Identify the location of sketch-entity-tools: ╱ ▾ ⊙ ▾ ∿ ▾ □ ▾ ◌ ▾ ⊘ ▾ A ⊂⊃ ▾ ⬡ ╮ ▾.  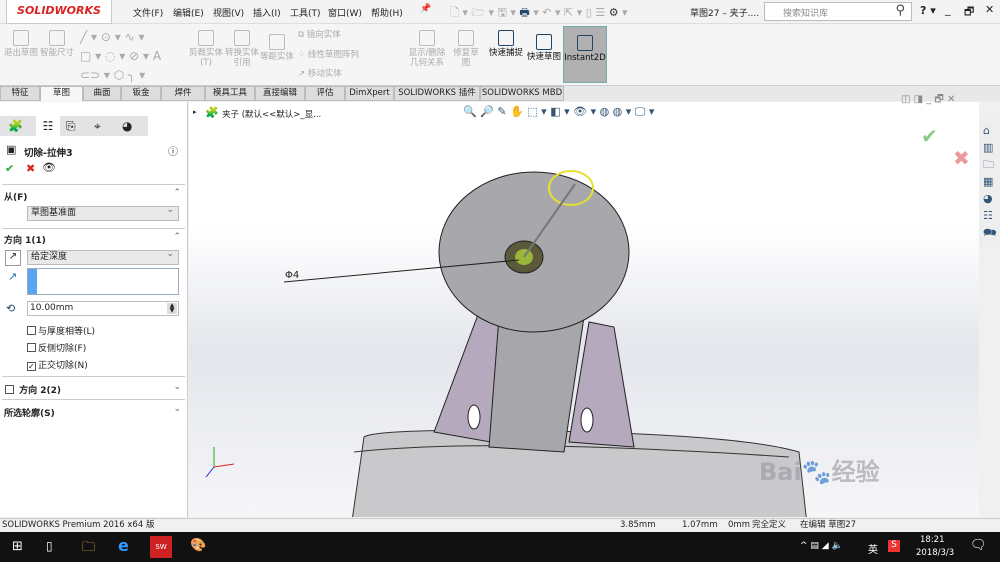
(130, 56).